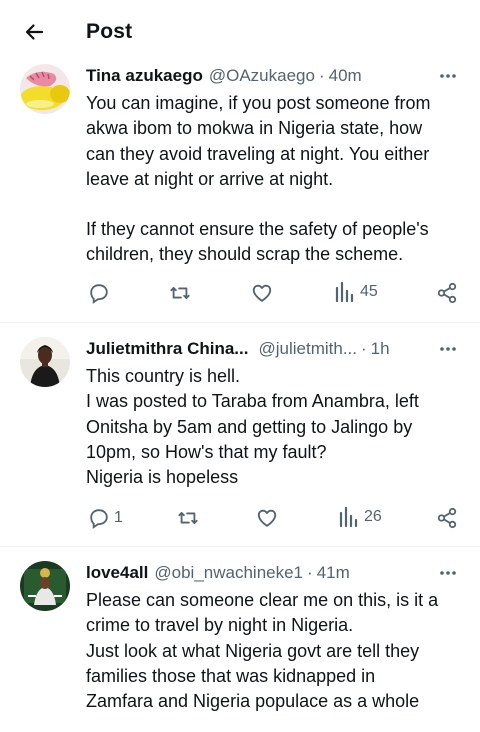 The width and height of the screenshot is (480, 732). Describe the element at coordinates (345, 76) in the screenshot. I see `timestamp: 40m` at that location.